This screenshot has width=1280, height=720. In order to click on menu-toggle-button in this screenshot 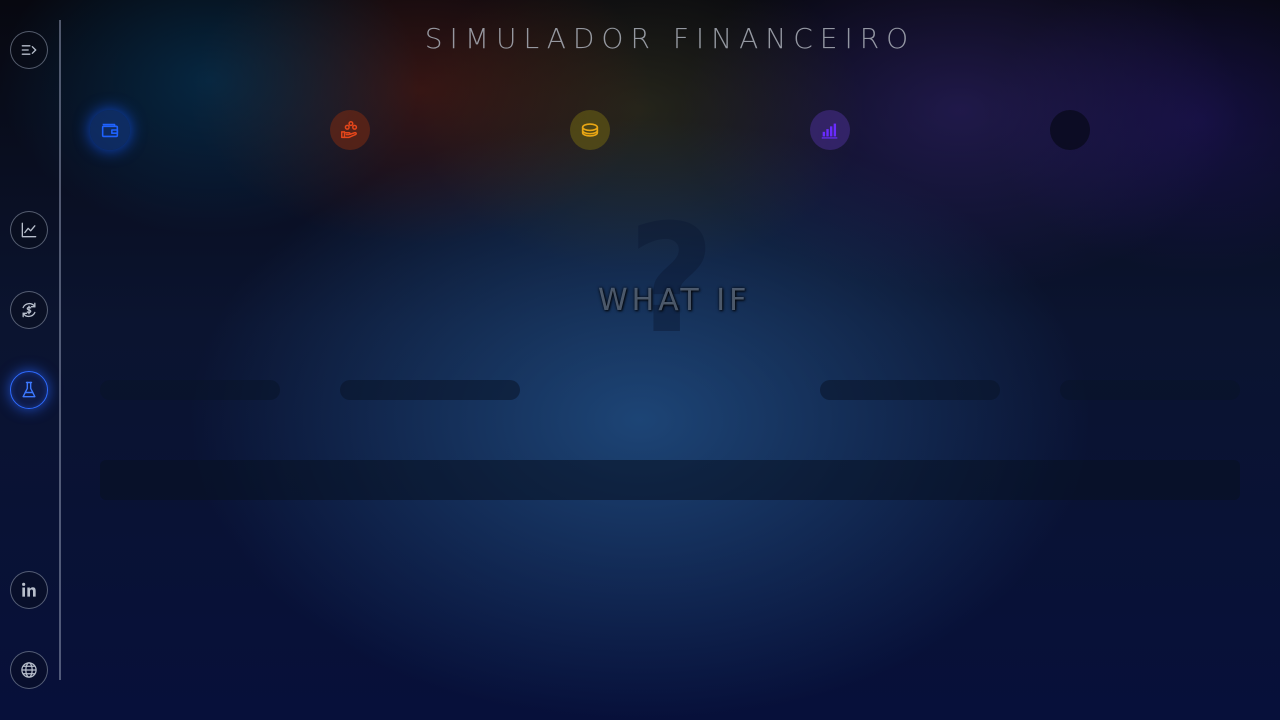, I will do `click(29, 50)`.